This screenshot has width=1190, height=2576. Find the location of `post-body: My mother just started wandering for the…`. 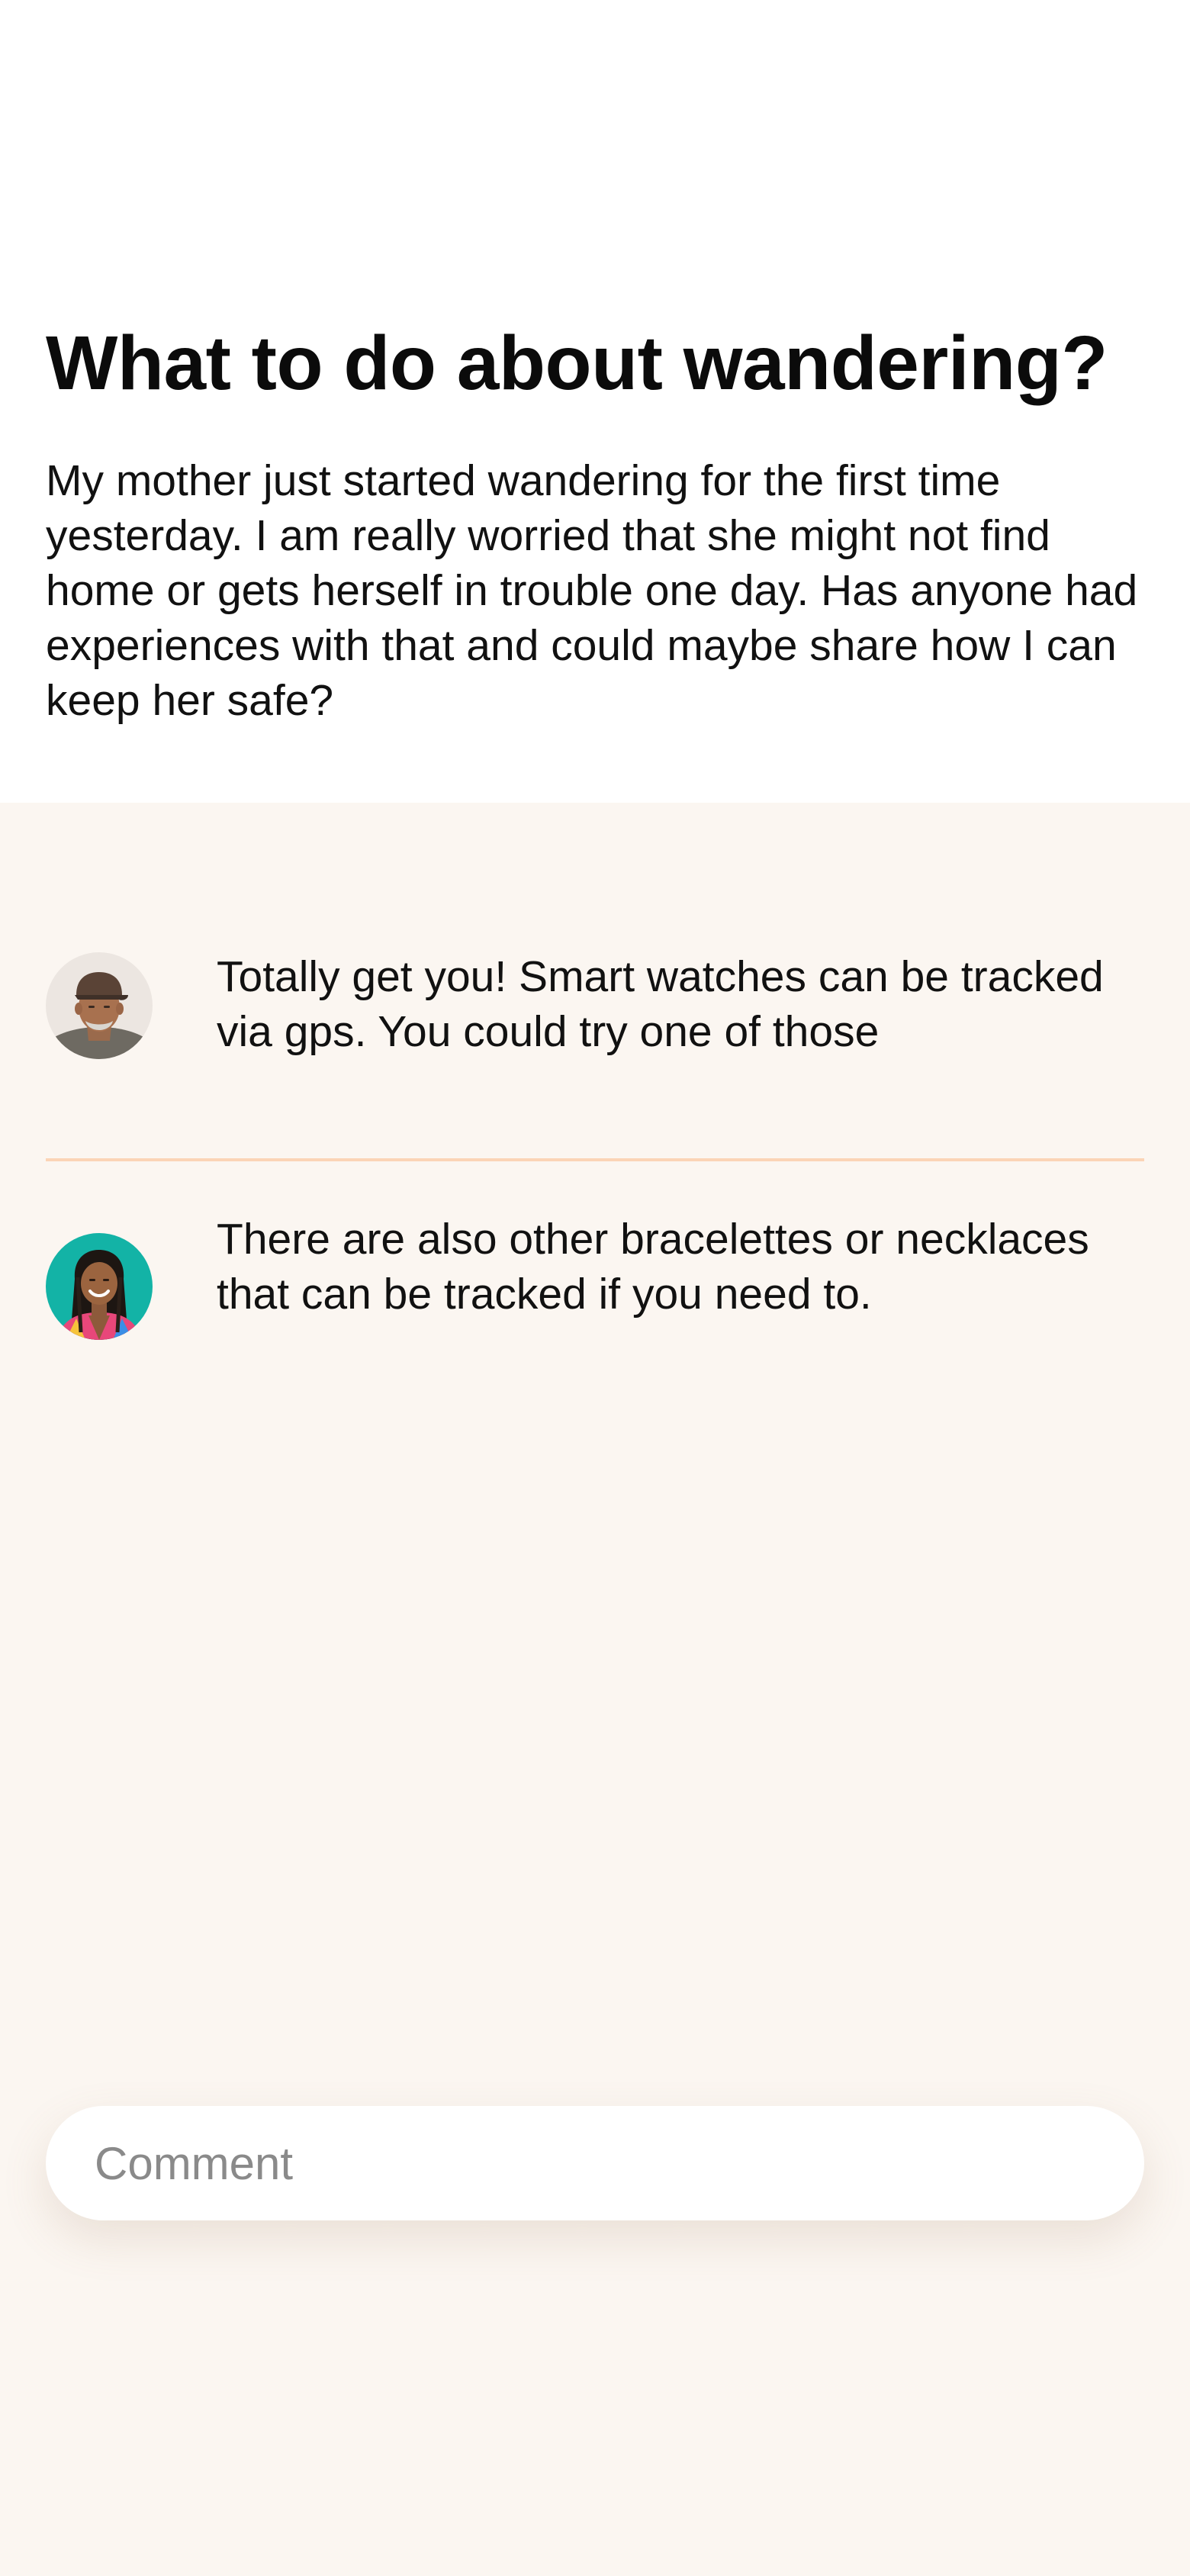

post-body: My mother just started wandering for the… is located at coordinates (592, 590).